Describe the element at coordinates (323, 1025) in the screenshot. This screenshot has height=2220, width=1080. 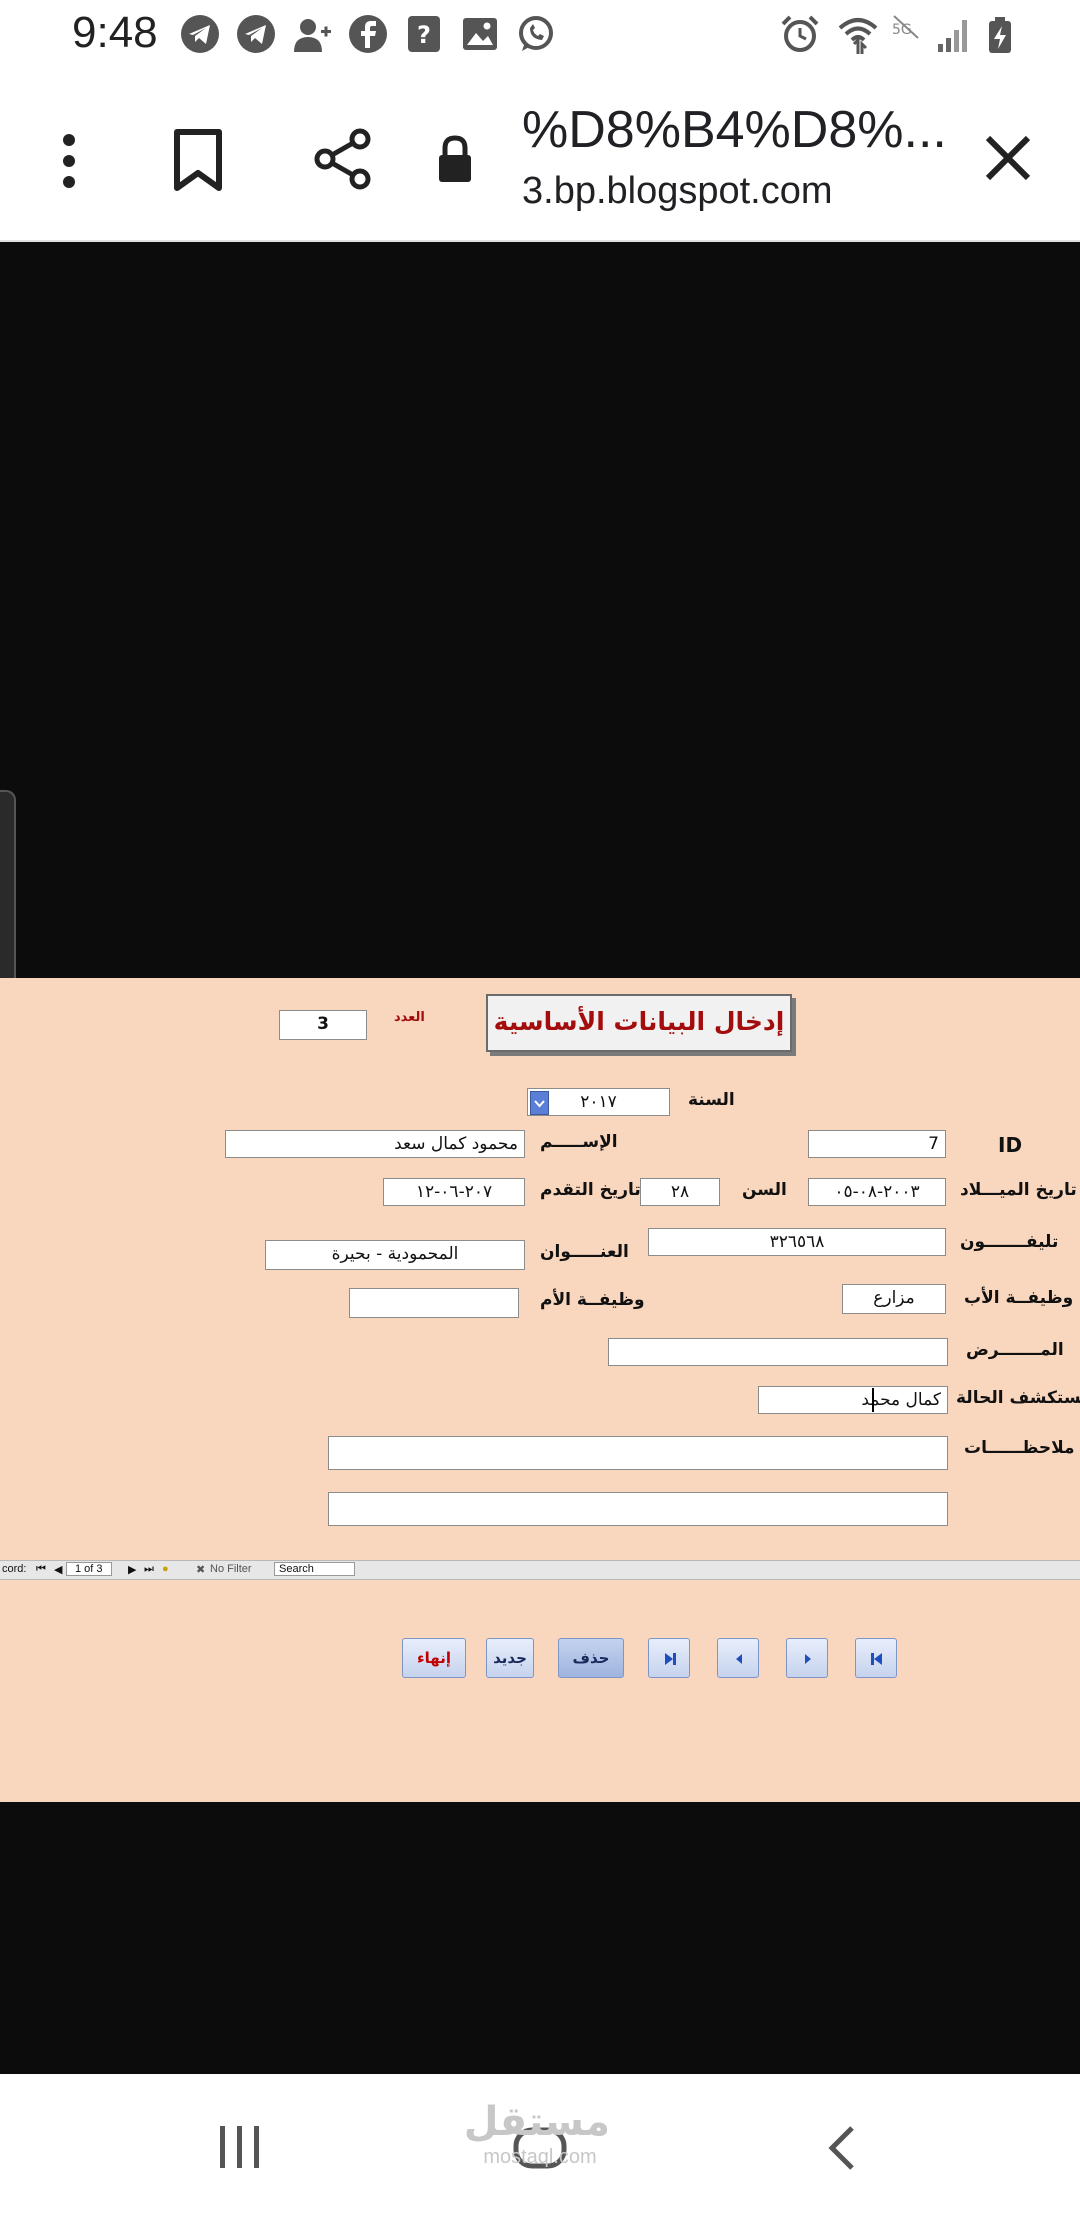
I see `count-field: 3` at that location.